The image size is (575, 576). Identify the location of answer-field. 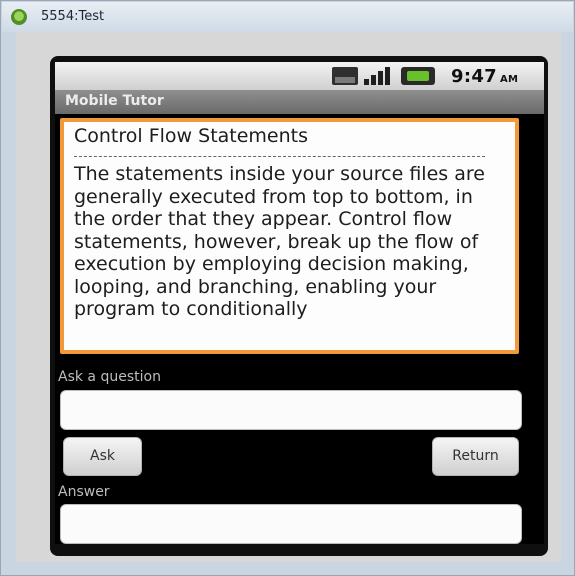
(291, 524).